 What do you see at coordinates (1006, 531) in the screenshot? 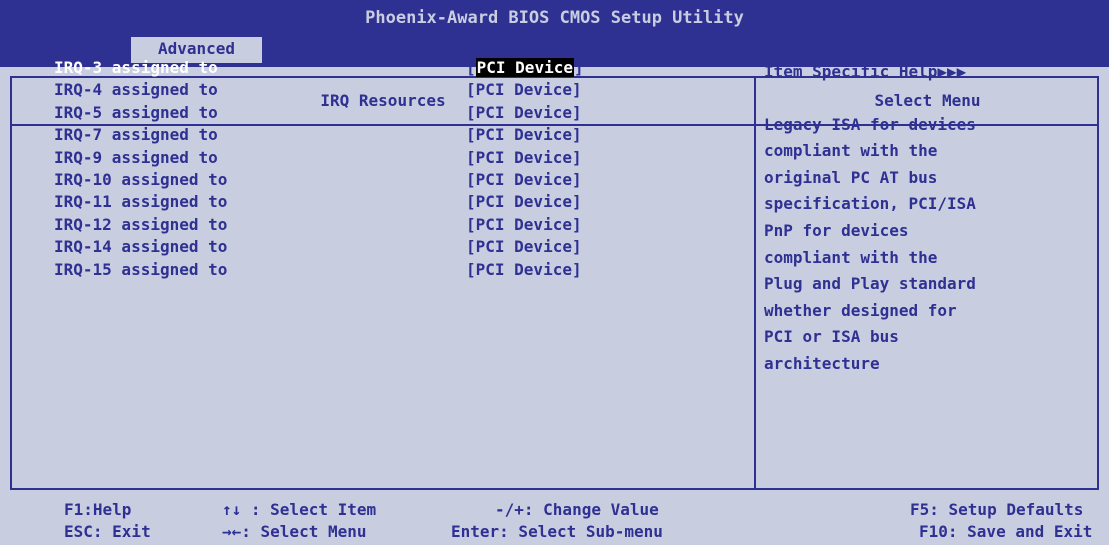
I see `save-exit-key: F10: Save and Exit` at bounding box center [1006, 531].